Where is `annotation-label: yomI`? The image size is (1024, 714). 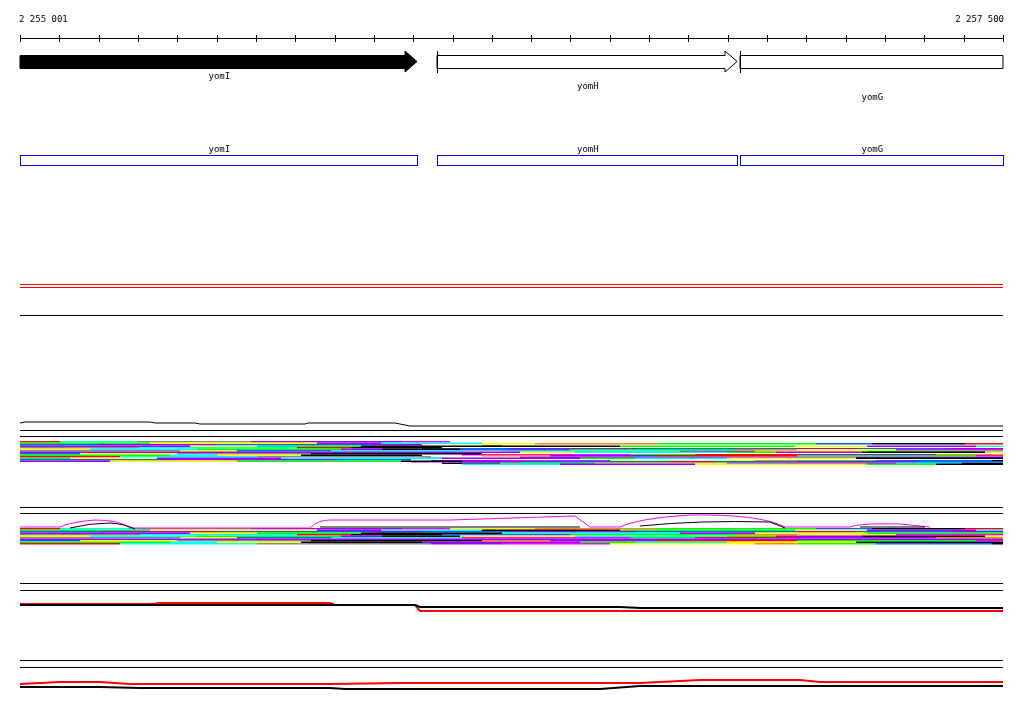 annotation-label: yomI is located at coordinates (219, 149).